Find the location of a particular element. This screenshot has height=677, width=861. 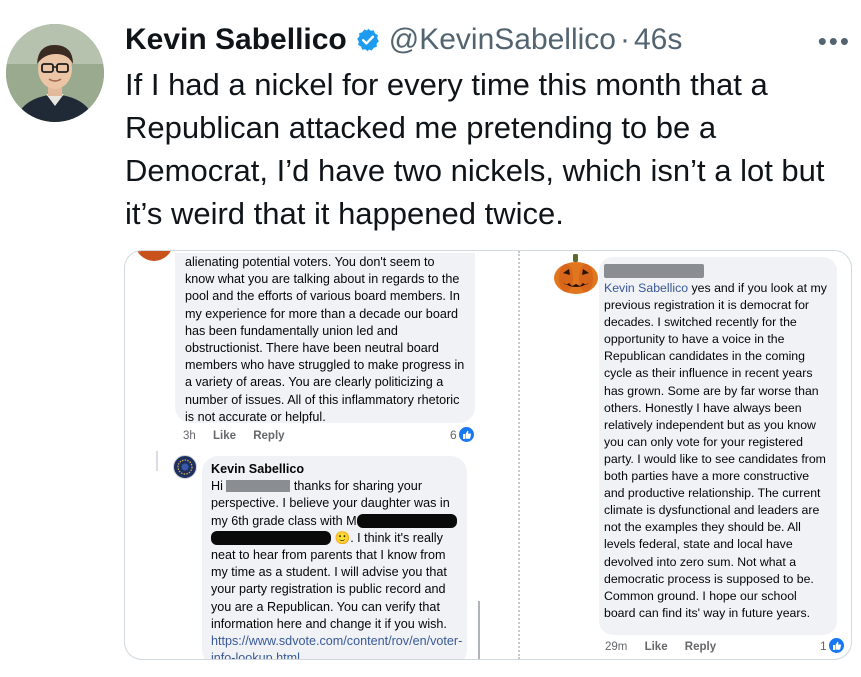

verified-badge-icon is located at coordinates (368, 40).